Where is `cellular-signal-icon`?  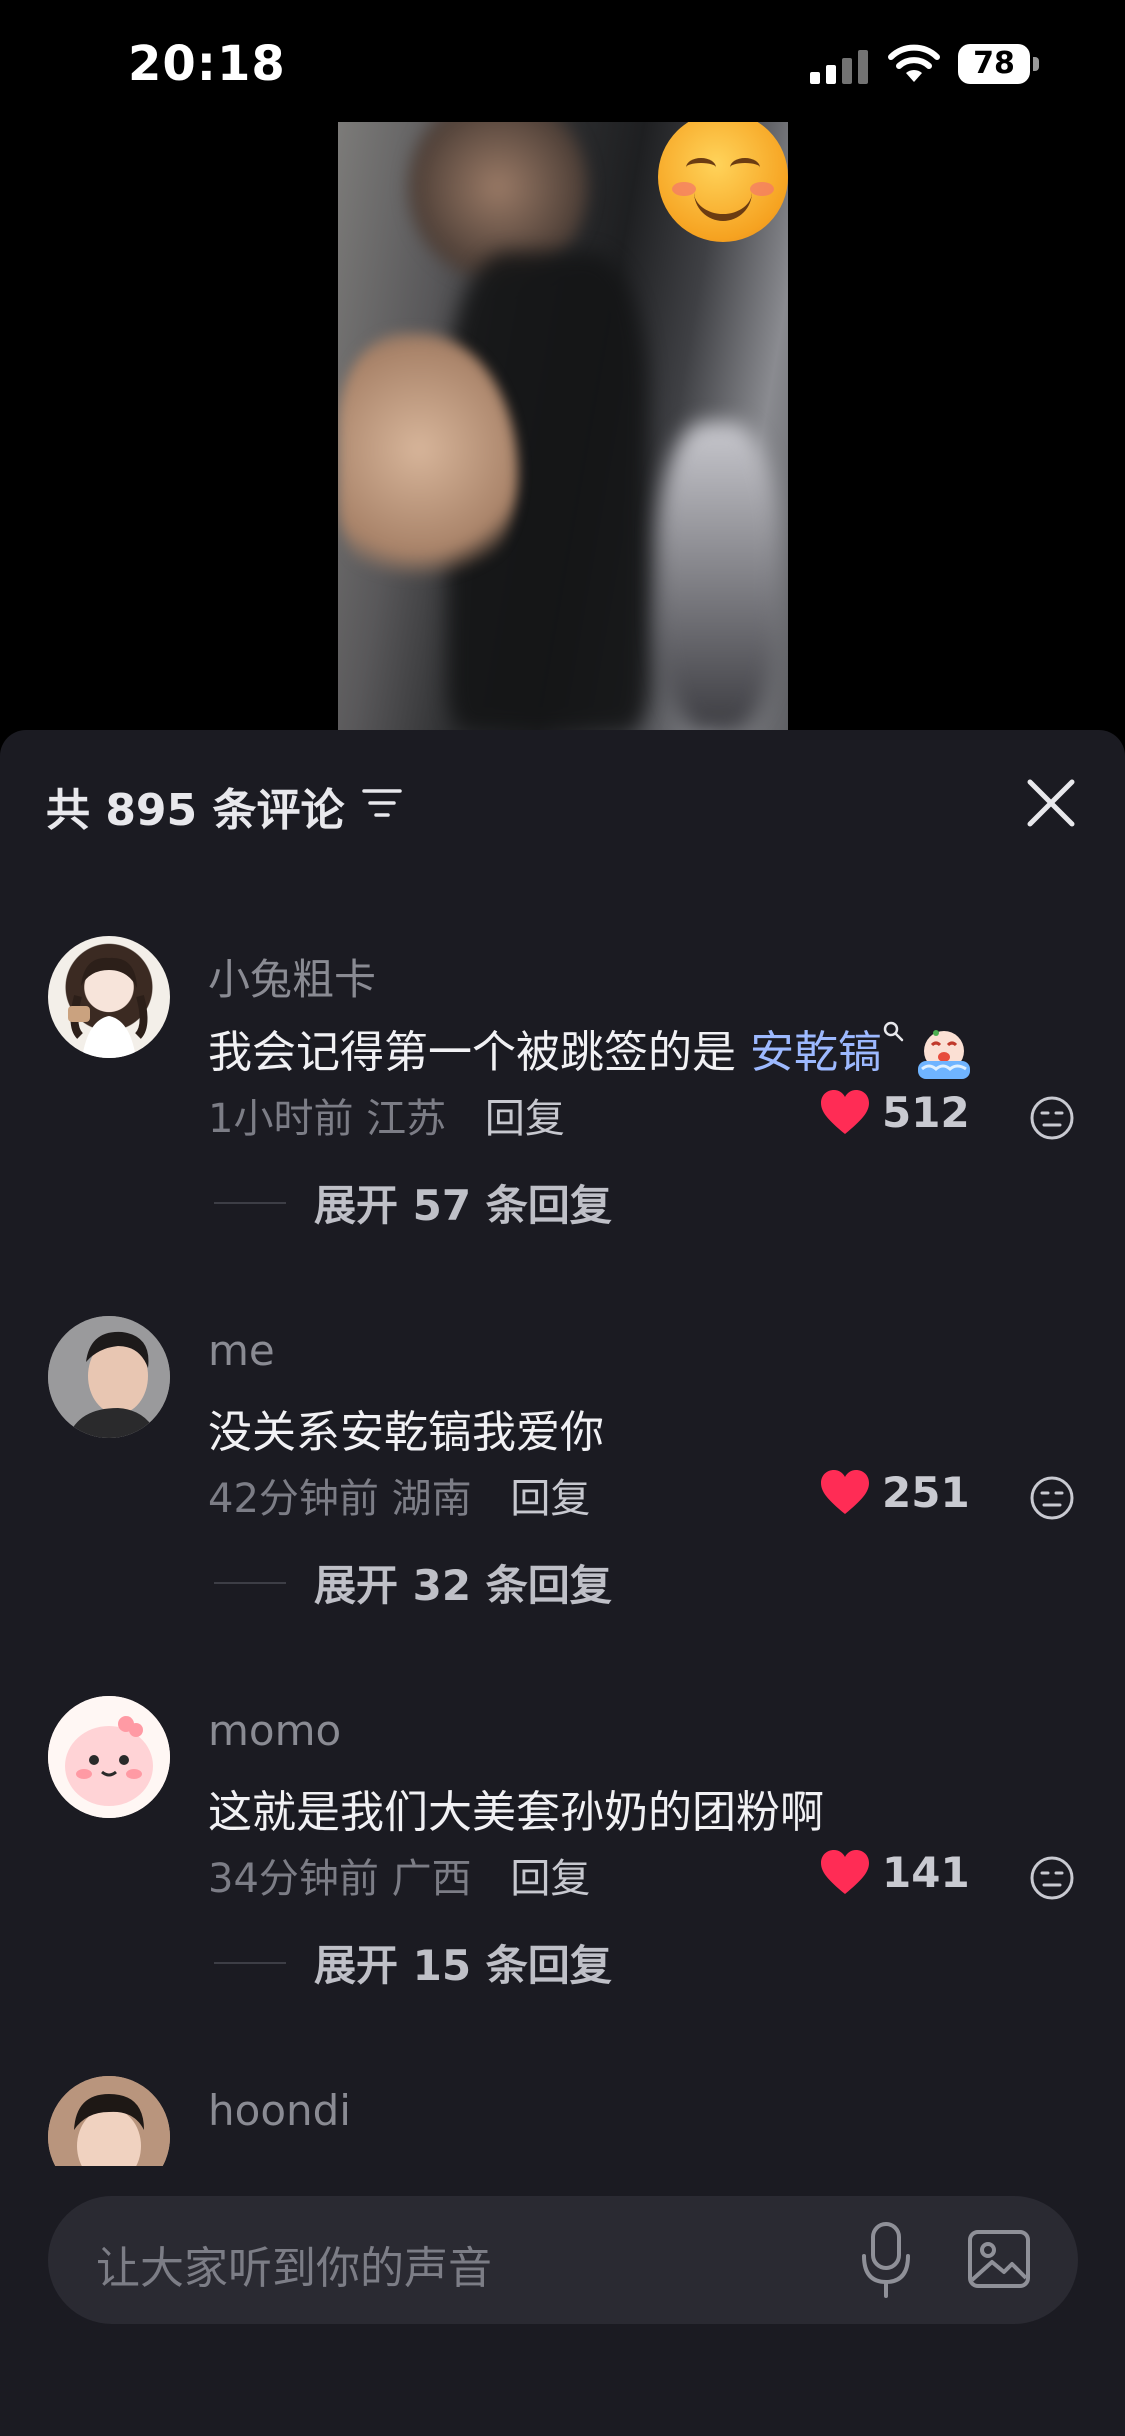 cellular-signal-icon is located at coordinates (839, 67).